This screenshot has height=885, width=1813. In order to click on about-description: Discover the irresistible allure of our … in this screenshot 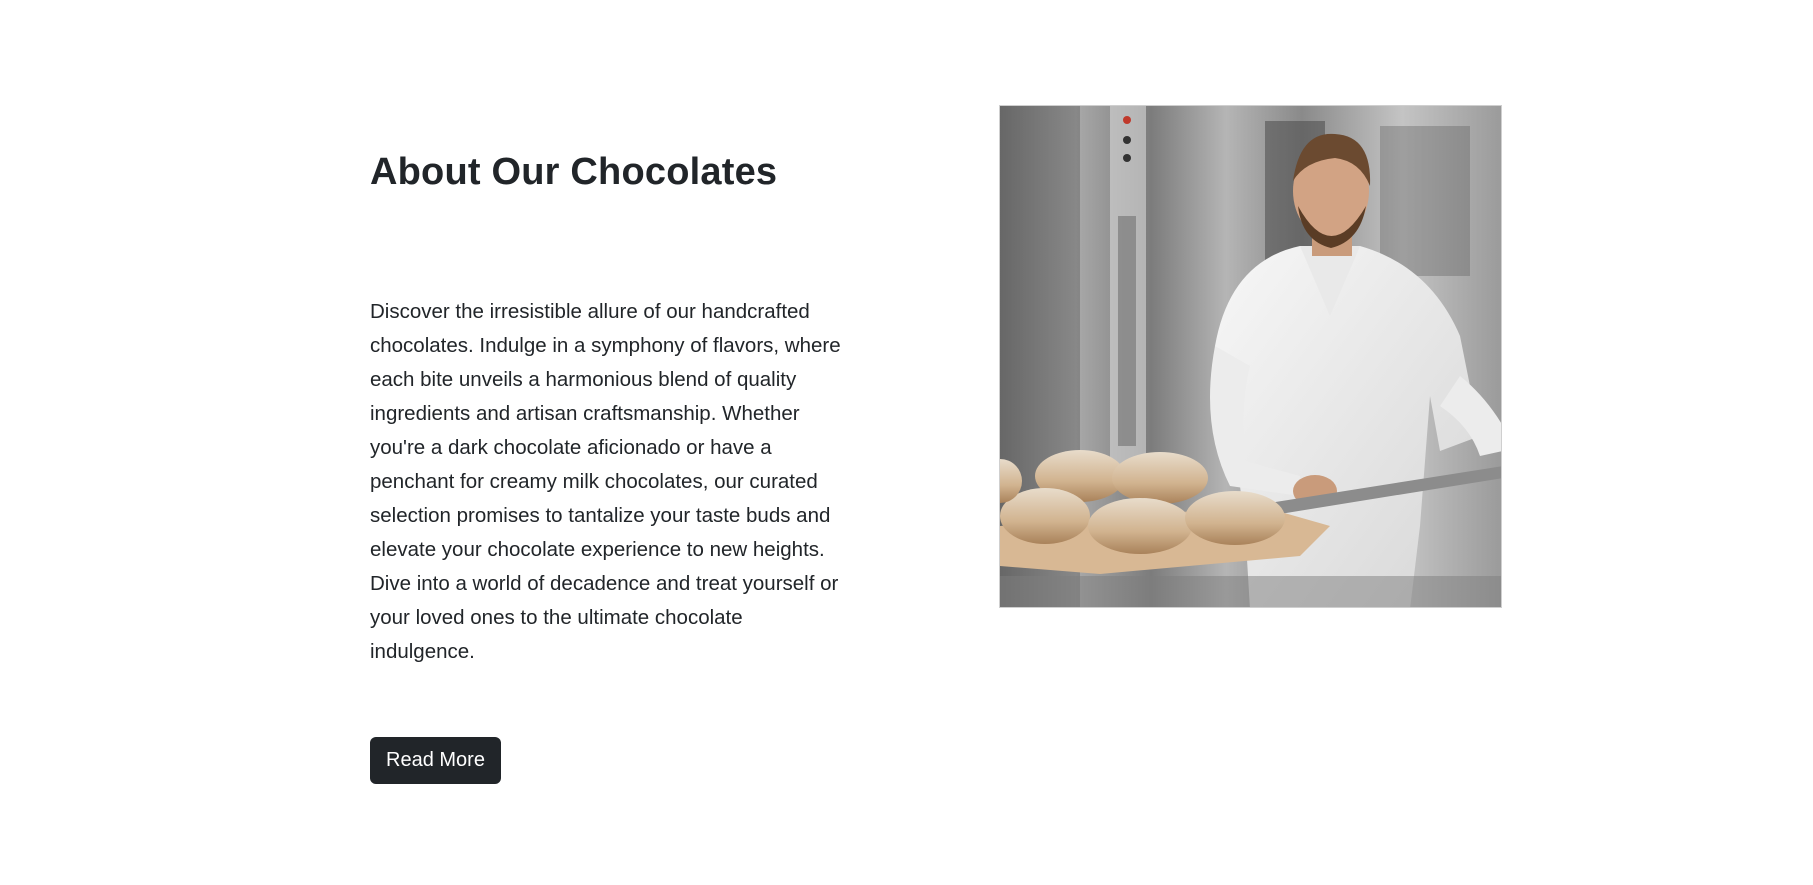, I will do `click(605, 481)`.